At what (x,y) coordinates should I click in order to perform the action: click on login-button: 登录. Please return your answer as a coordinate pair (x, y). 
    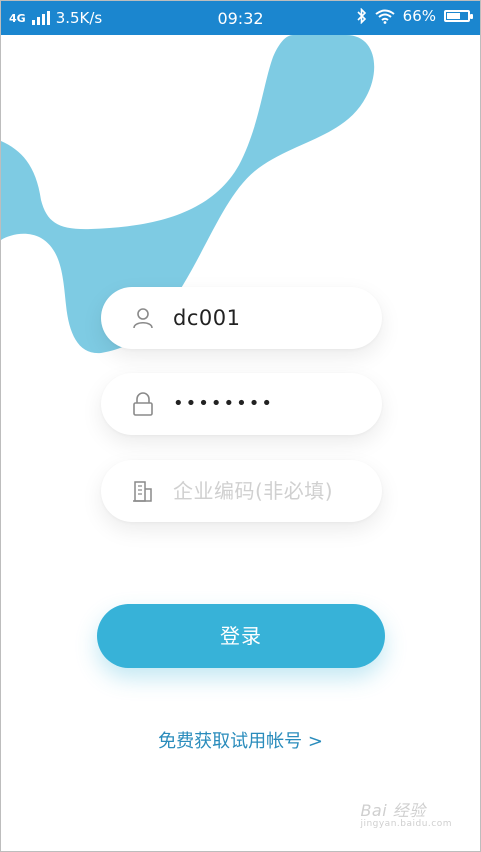
    Looking at the image, I should click on (241, 636).